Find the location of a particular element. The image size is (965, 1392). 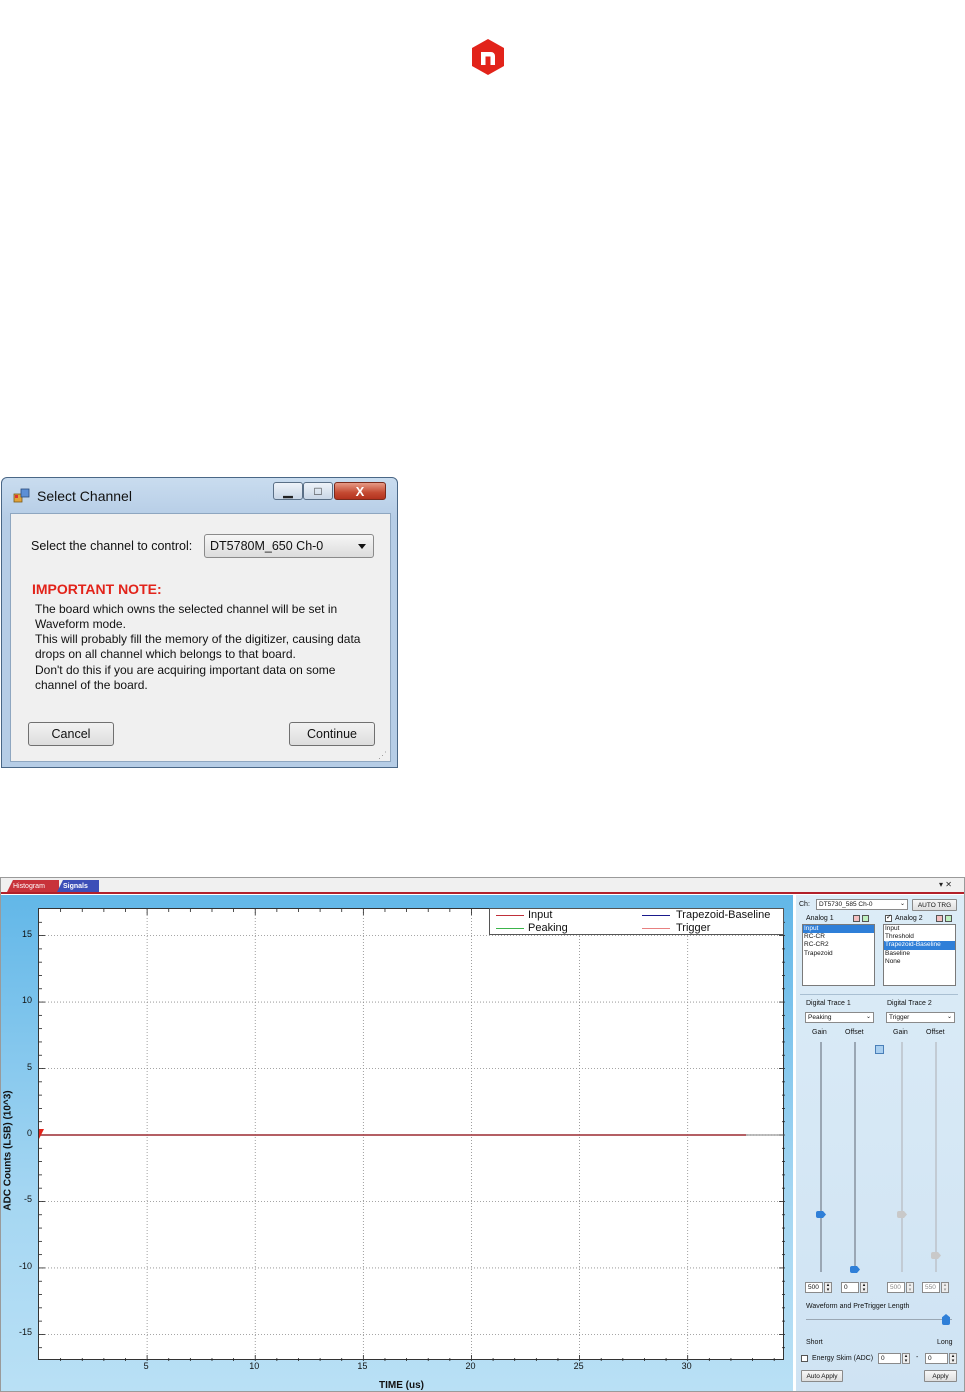

y-tick-label: -15 is located at coordinates (25, 1332).